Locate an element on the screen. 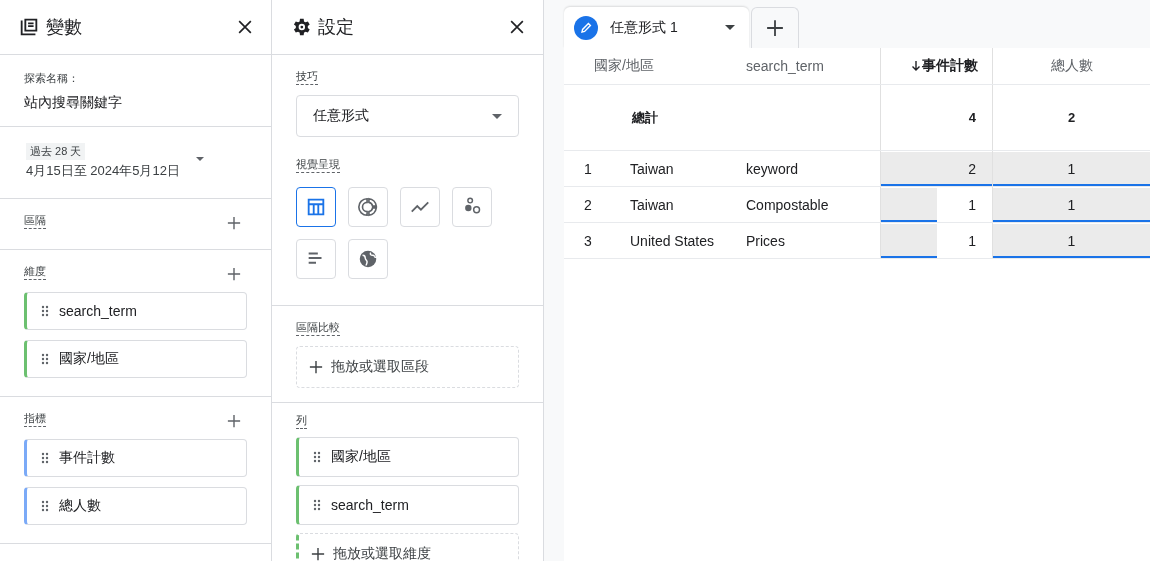 Image resolution: width=1150 pixels, height=561 pixels. column-header: 事件計數 is located at coordinates (937, 66).